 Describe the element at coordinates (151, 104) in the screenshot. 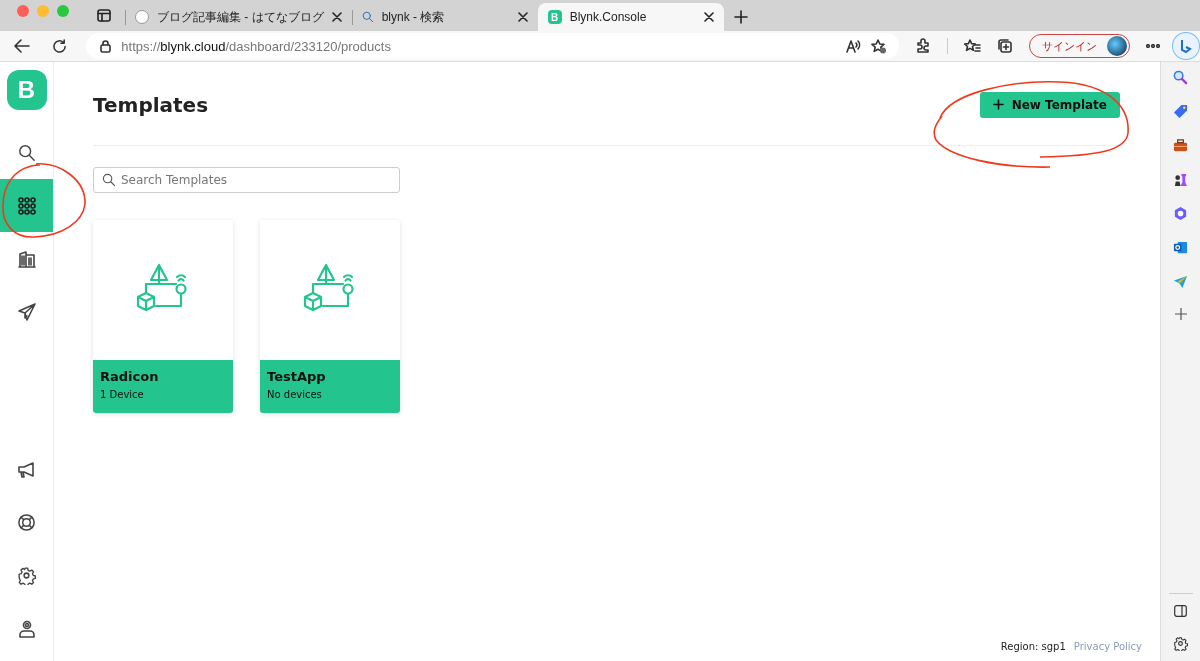

I see `page-title: Templates` at that location.